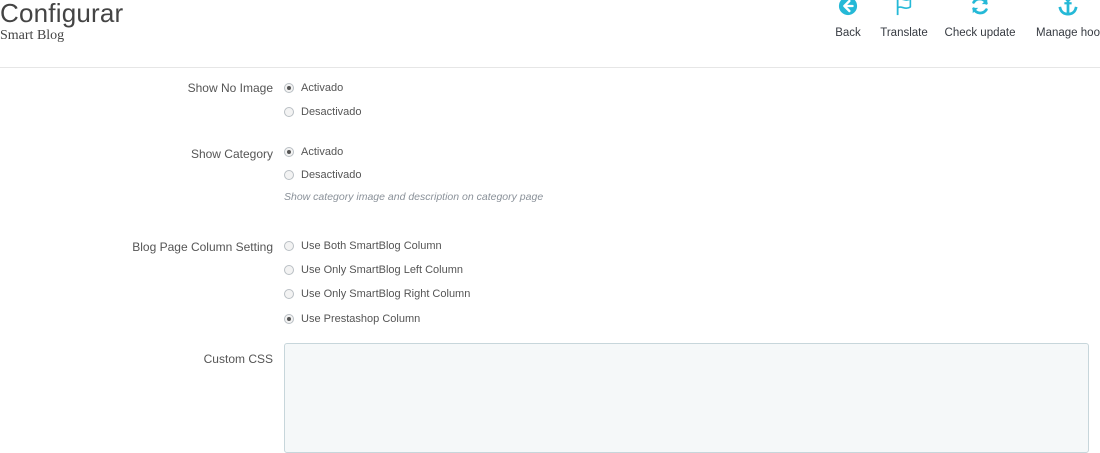  I want to click on custom-css-label: Custom CSS, so click(238, 359).